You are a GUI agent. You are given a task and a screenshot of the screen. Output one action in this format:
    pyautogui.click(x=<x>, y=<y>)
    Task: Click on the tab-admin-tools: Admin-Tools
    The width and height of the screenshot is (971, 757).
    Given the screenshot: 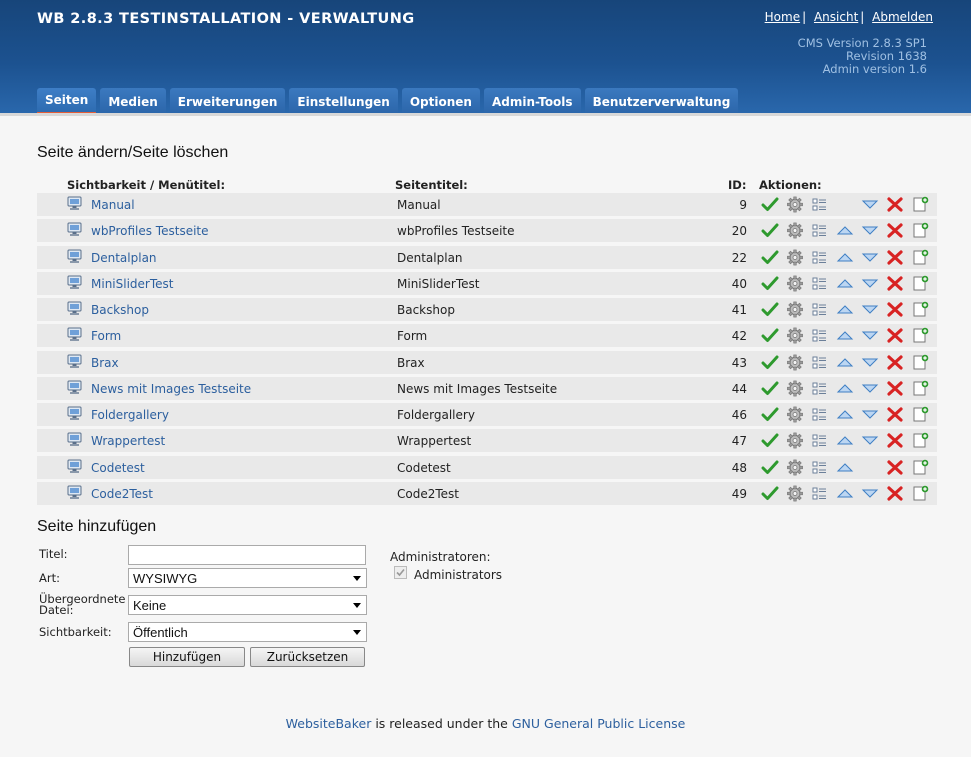 What is the action you would take?
    pyautogui.click(x=532, y=101)
    